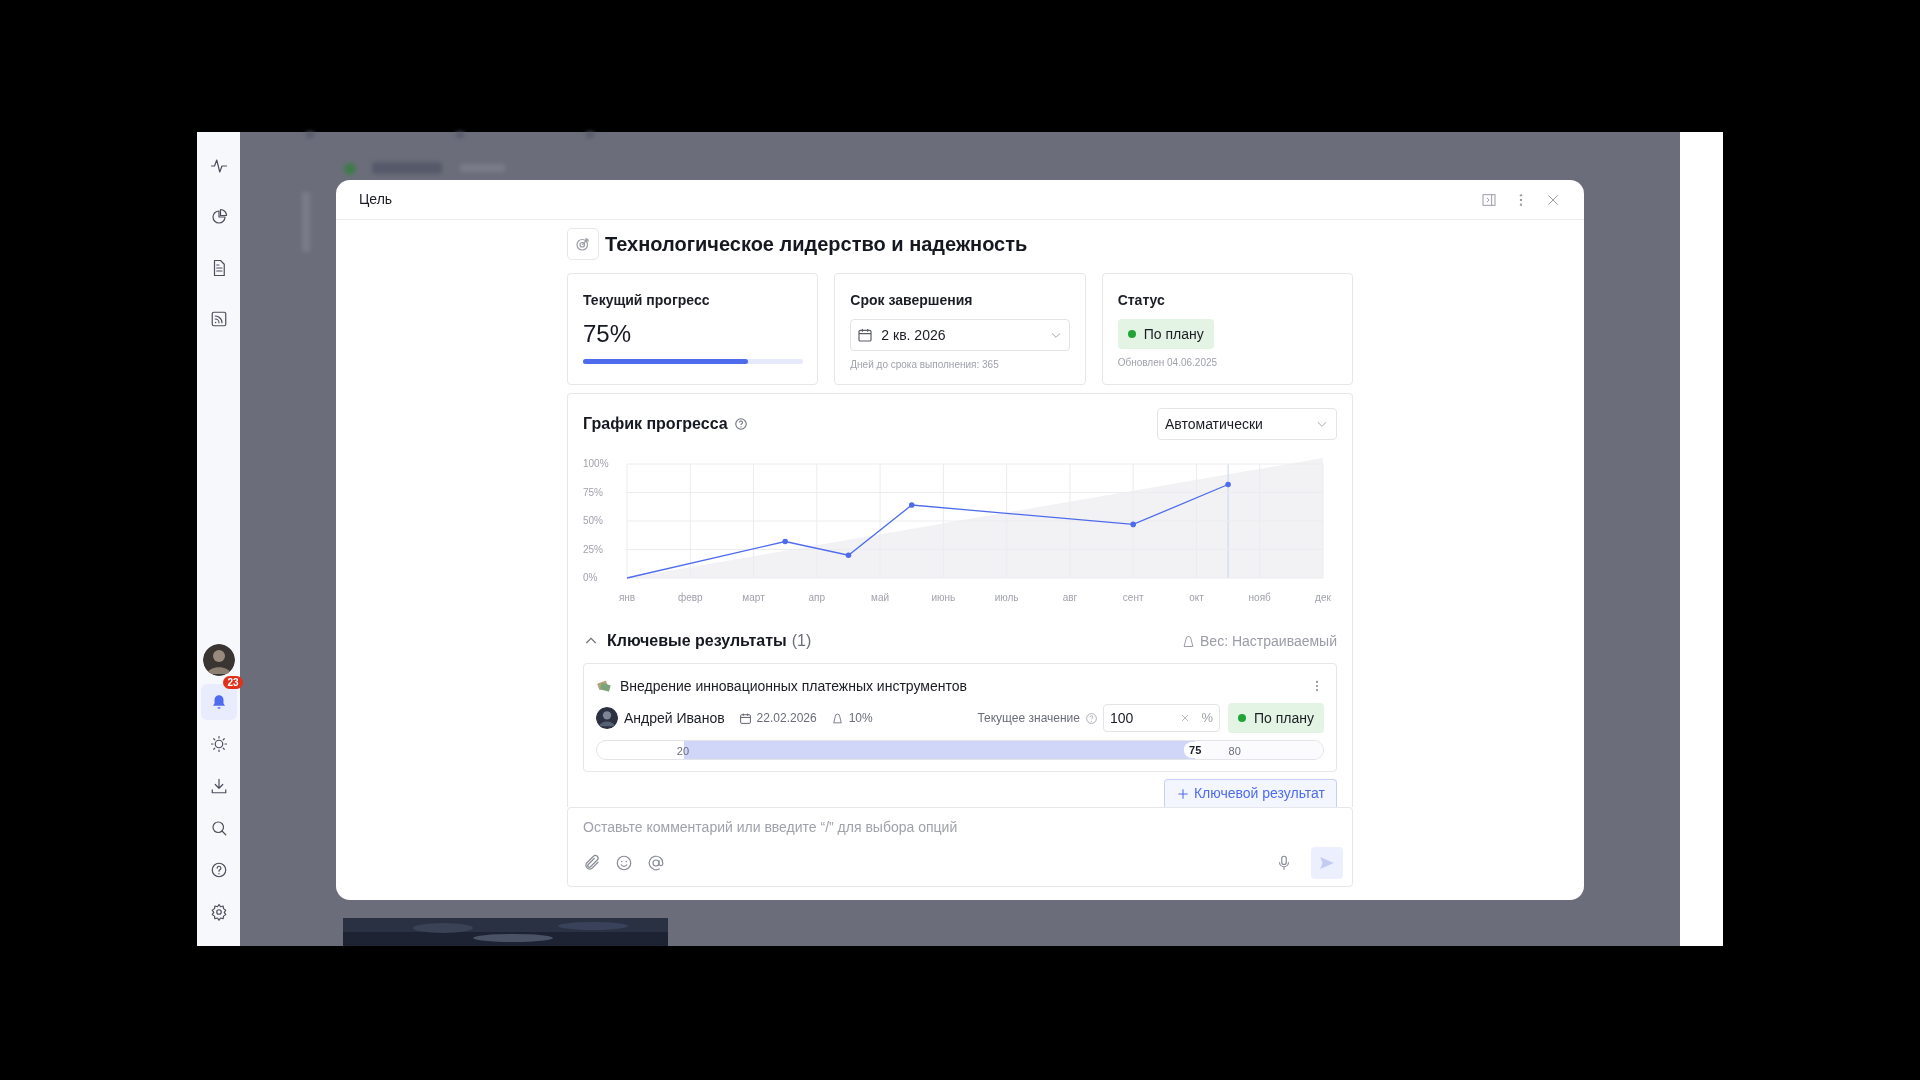 The height and width of the screenshot is (1080, 1920). What do you see at coordinates (593, 549) in the screenshot?
I see `y-tick-label: 25%` at bounding box center [593, 549].